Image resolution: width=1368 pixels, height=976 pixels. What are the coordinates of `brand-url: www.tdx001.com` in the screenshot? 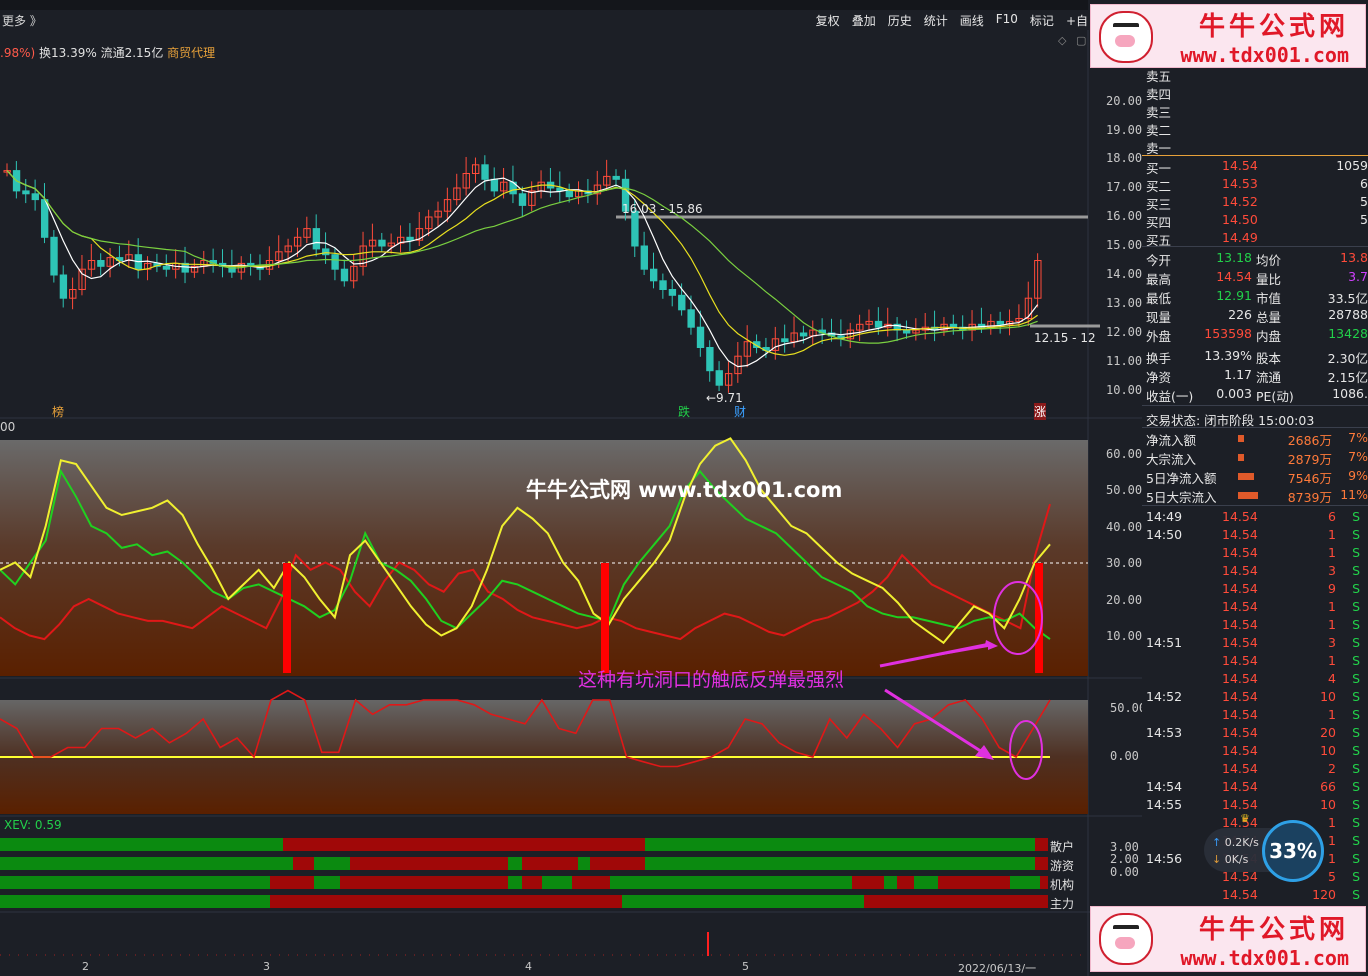 It's located at (1264, 54).